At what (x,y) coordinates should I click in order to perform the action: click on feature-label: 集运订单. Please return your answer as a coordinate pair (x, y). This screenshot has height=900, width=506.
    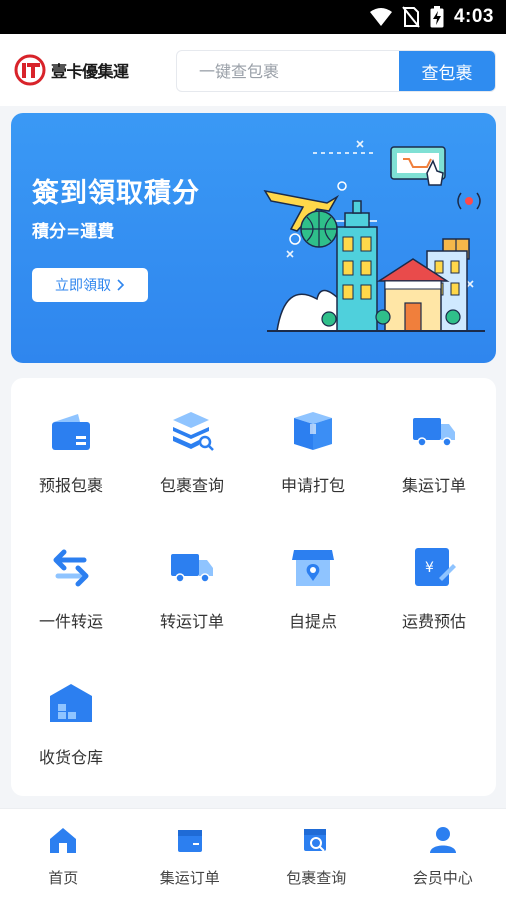
    Looking at the image, I should click on (433, 485).